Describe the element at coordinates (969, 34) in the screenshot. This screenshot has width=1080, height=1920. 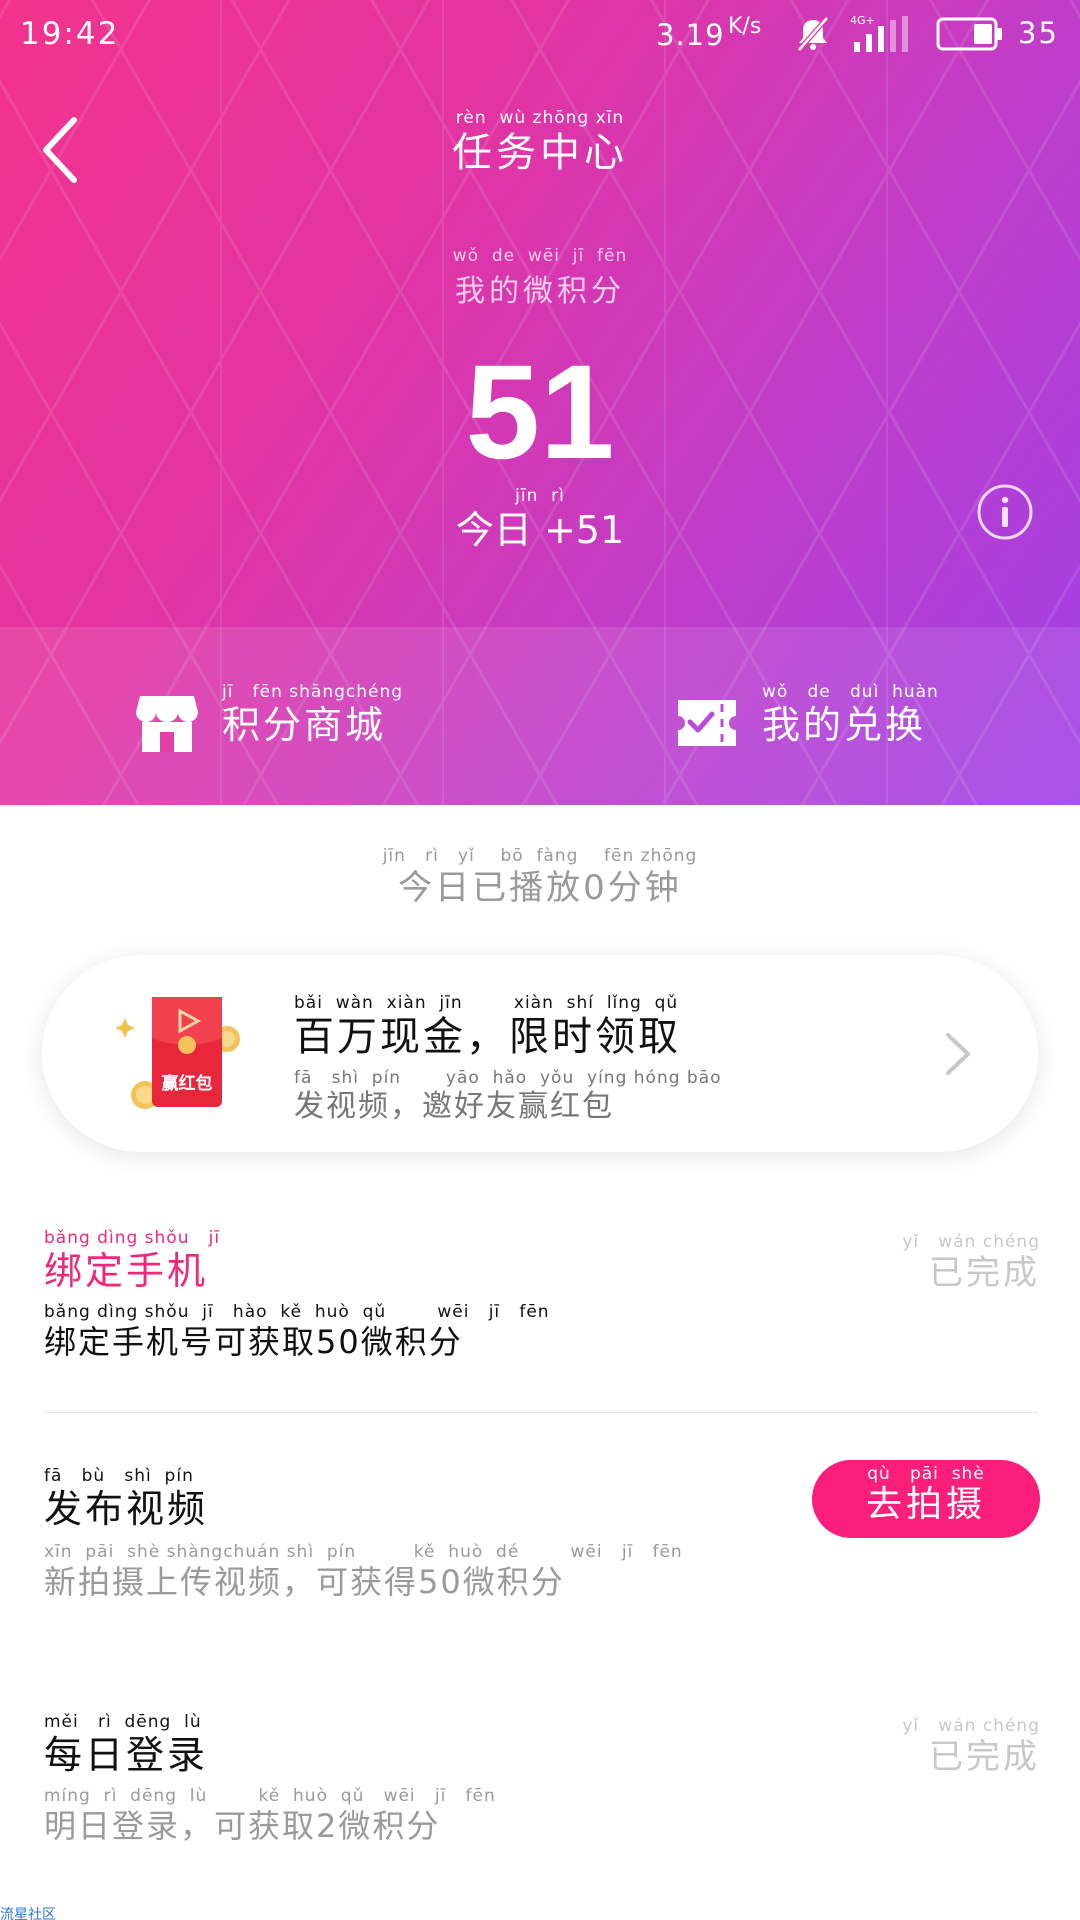
I see `battery-icon` at that location.